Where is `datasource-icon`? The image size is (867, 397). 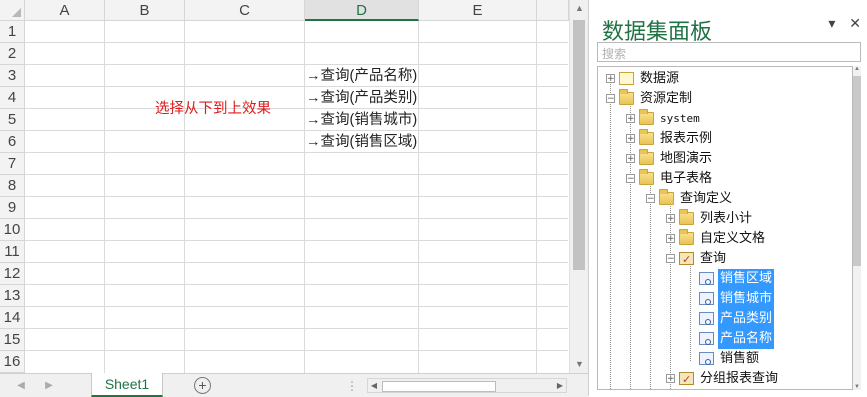
datasource-icon is located at coordinates (626, 78).